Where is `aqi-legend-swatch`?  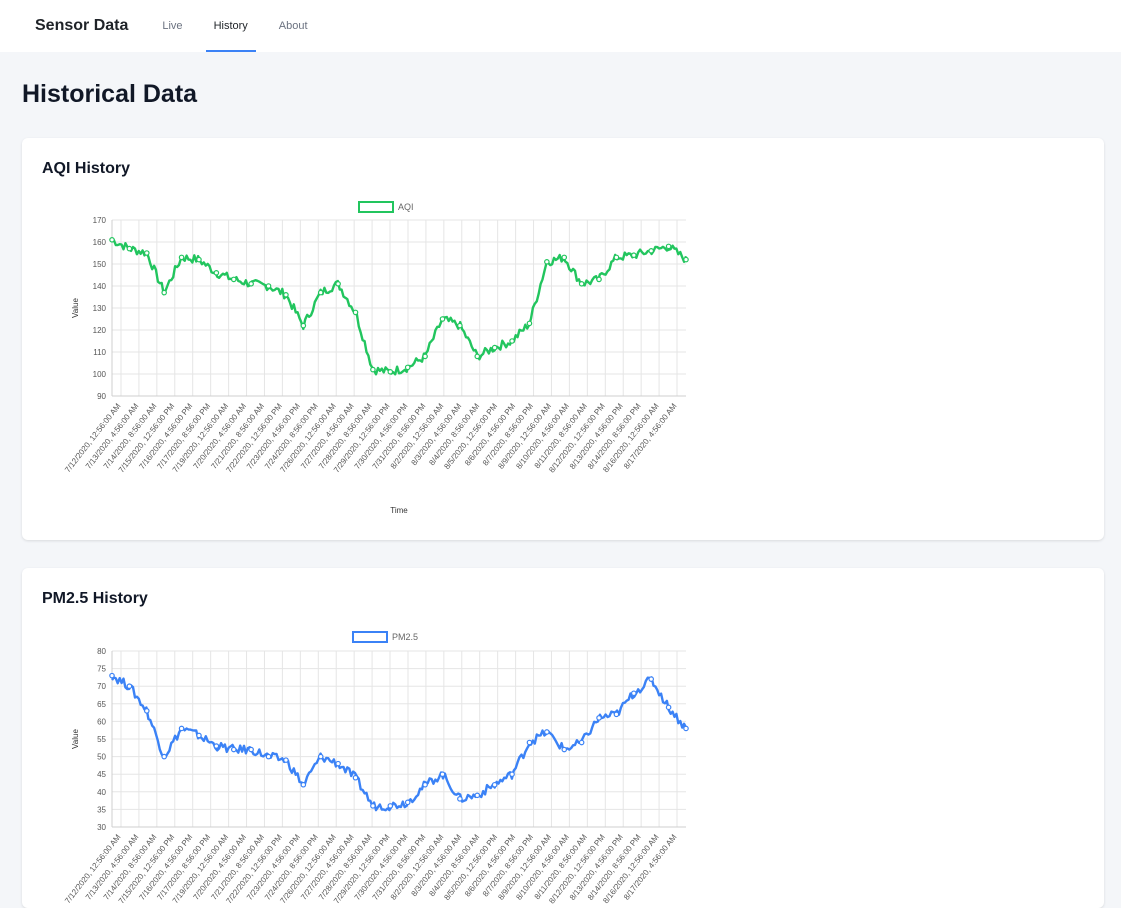 aqi-legend-swatch is located at coordinates (376, 207).